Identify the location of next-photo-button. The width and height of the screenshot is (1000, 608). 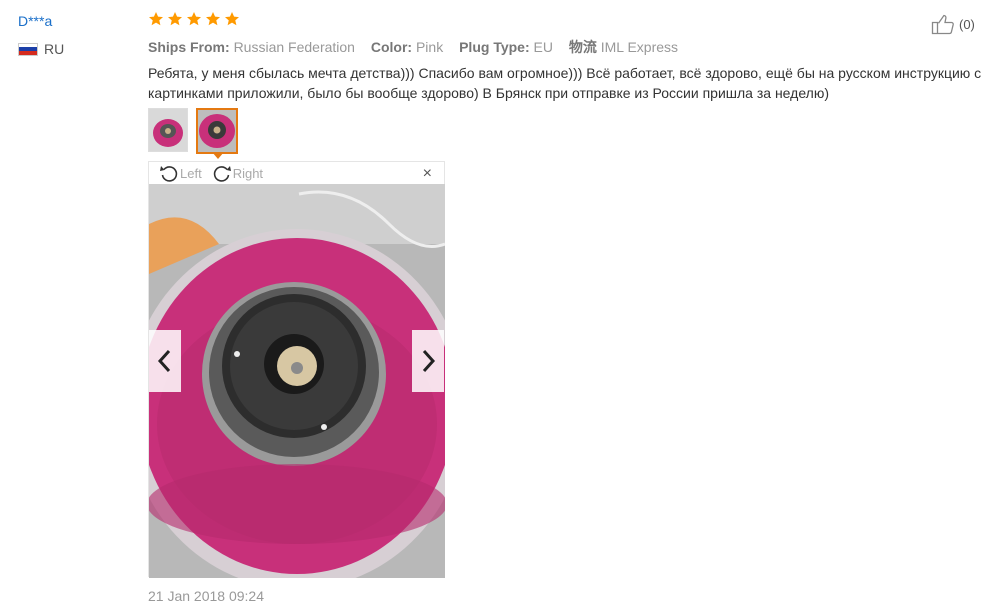
(428, 361).